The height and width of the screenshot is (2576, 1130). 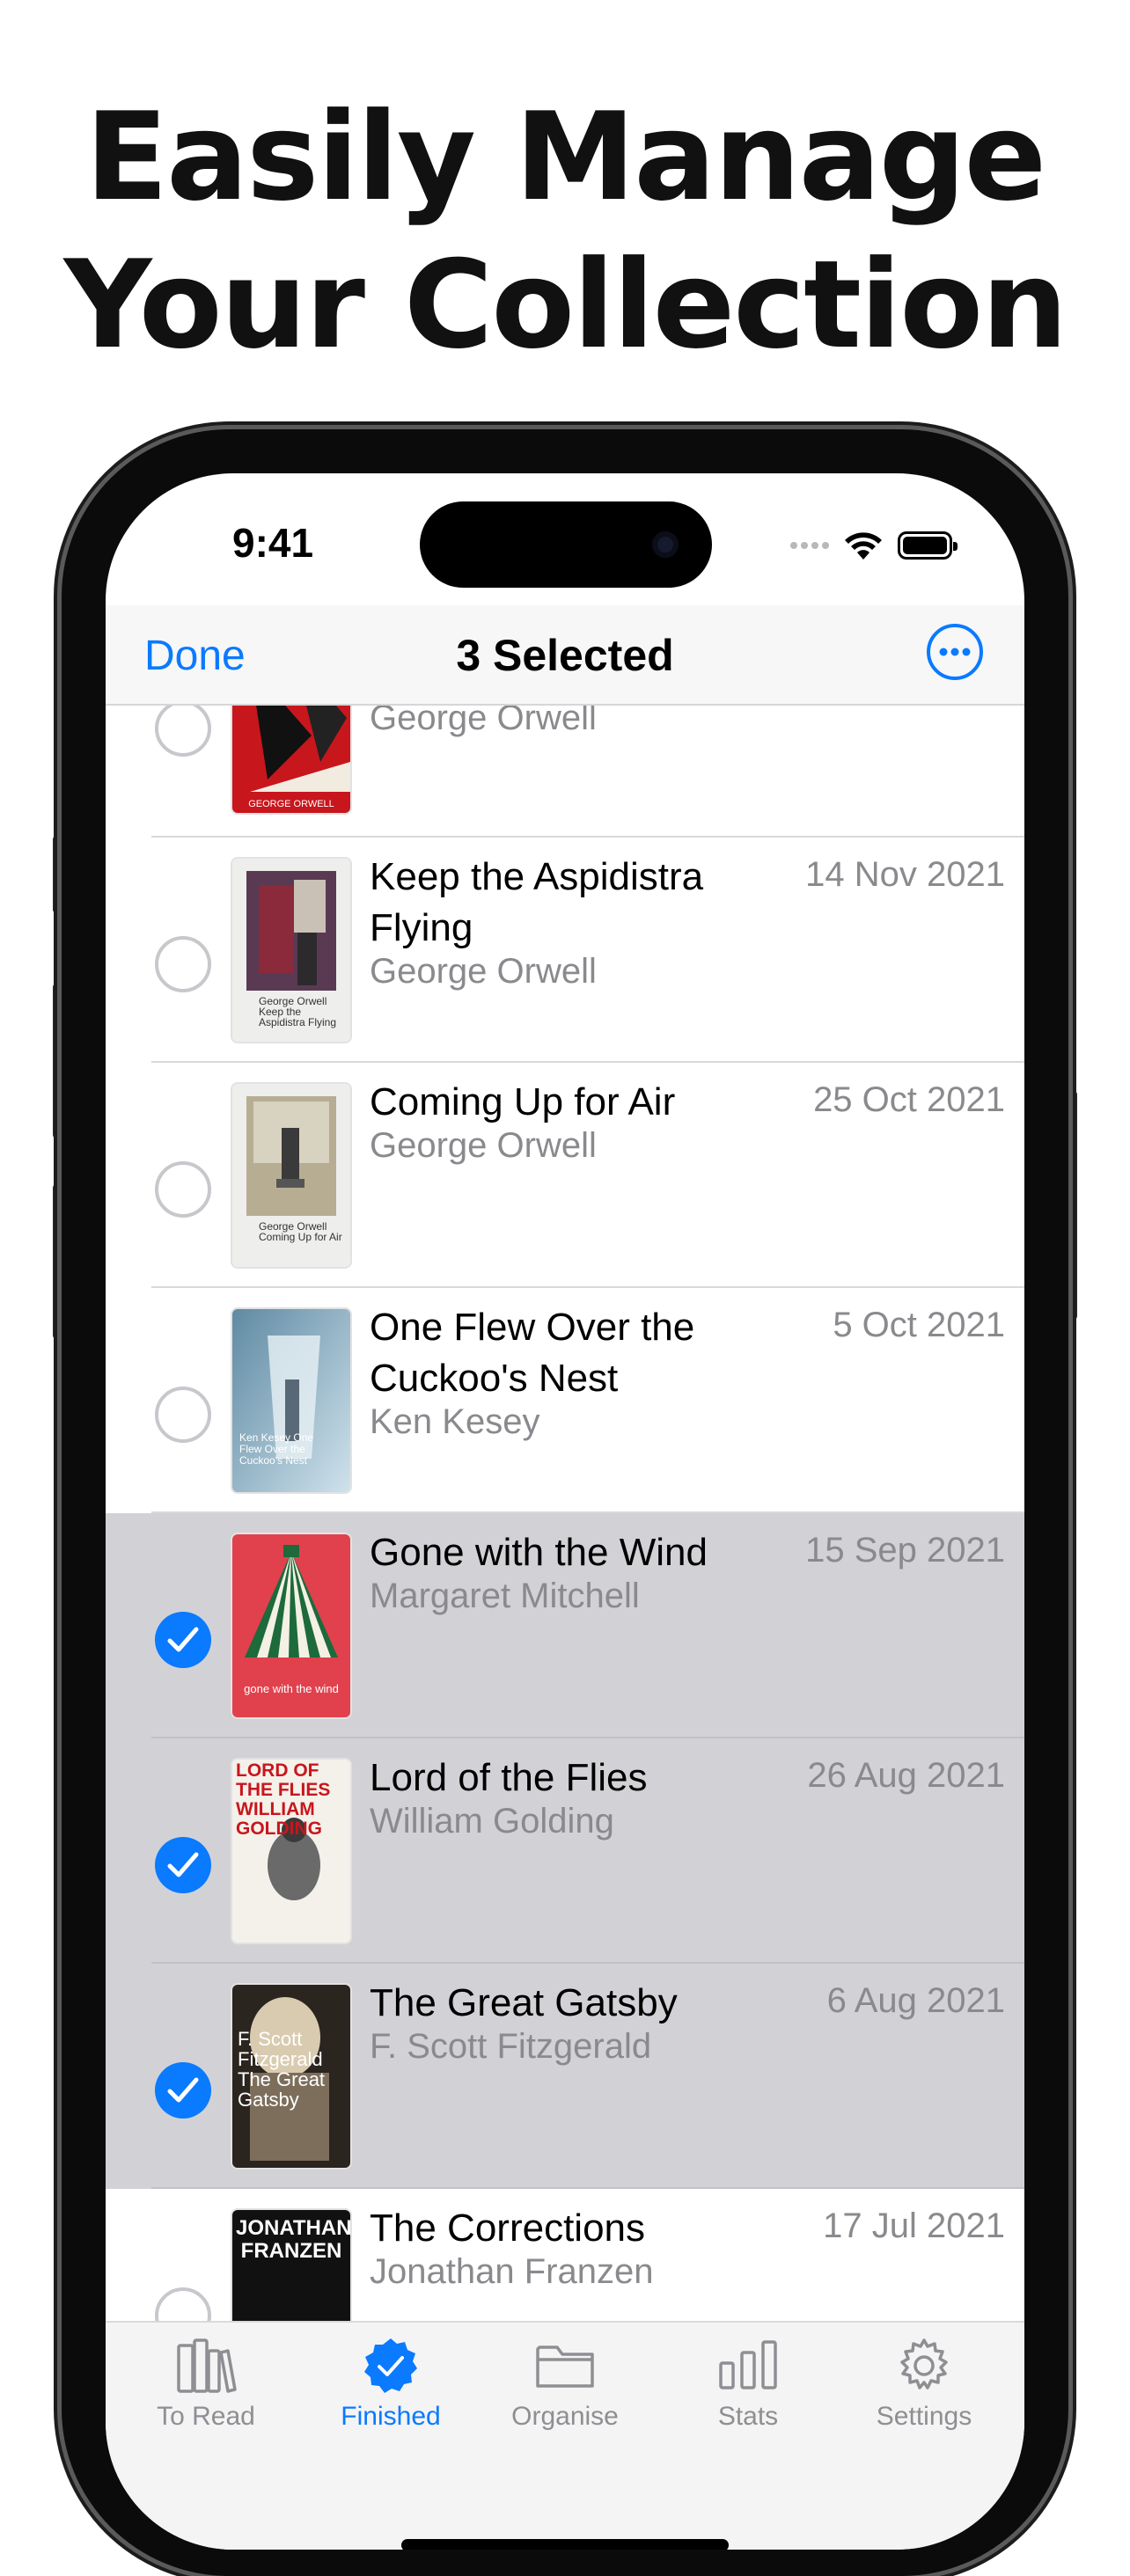 What do you see at coordinates (391, 2416) in the screenshot?
I see `tab-label: Finished` at bounding box center [391, 2416].